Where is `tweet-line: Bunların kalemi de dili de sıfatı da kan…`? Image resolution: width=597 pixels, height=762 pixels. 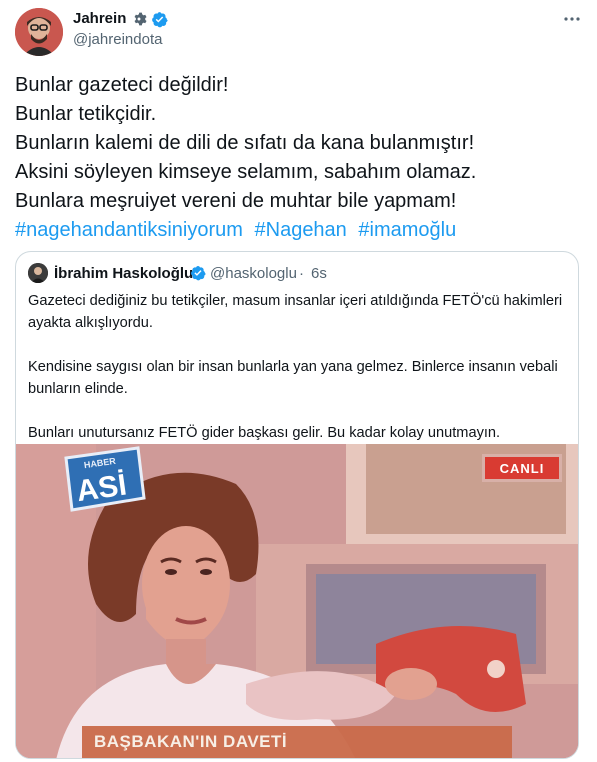
tweet-line: Bunların kalemi de dili de sıfatı da kan… is located at coordinates (245, 143).